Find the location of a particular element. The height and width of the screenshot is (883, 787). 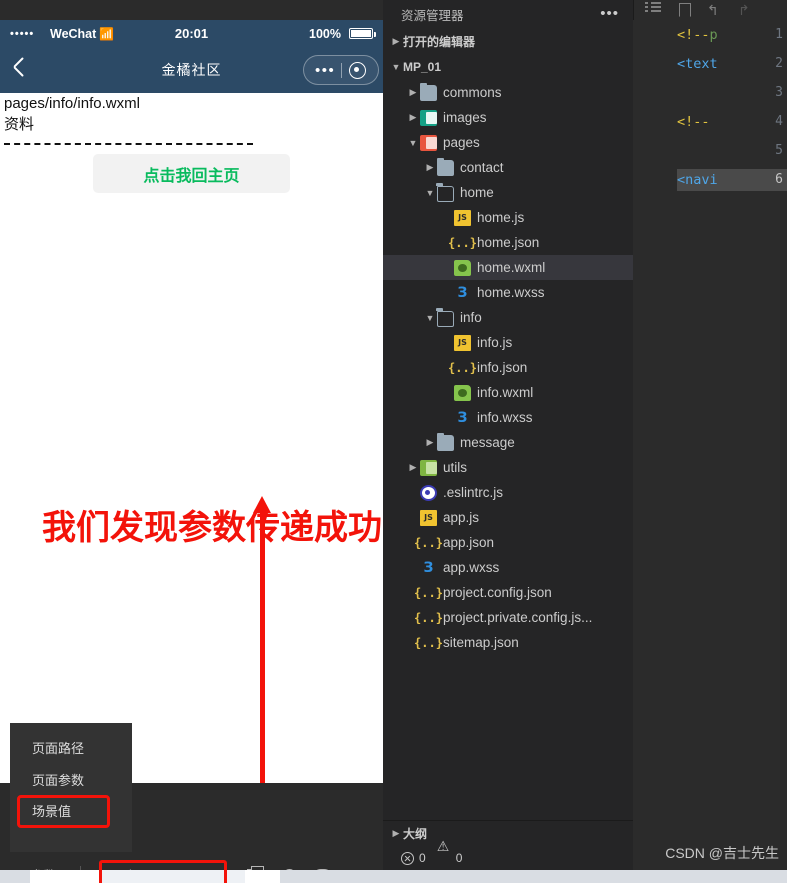

tree-item-home: ▼ home is located at coordinates (508, 192).